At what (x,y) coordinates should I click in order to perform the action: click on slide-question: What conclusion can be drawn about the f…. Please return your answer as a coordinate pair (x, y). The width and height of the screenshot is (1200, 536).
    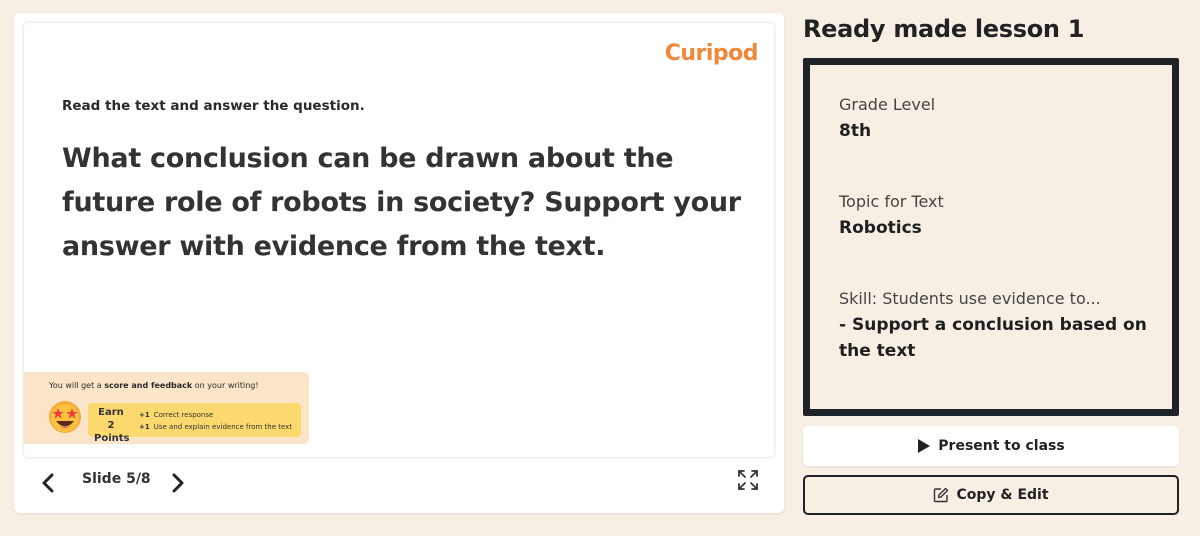
    Looking at the image, I should click on (401, 202).